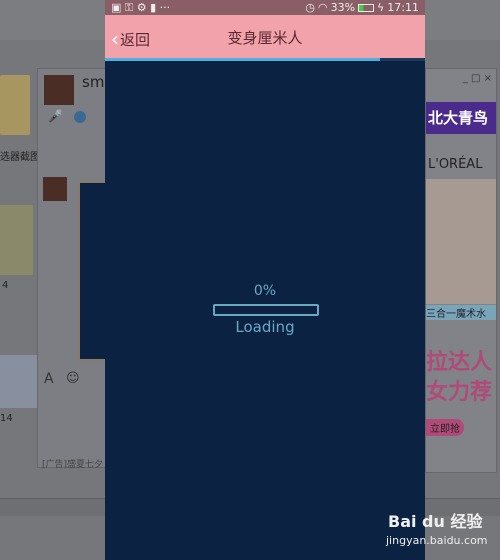  What do you see at coordinates (55, 116) in the screenshot?
I see `microphone-icon: 🎤` at bounding box center [55, 116].